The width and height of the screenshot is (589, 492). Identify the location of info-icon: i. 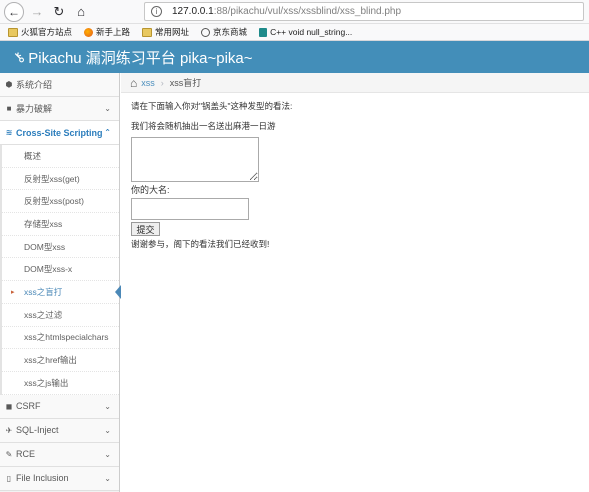
(156, 11).